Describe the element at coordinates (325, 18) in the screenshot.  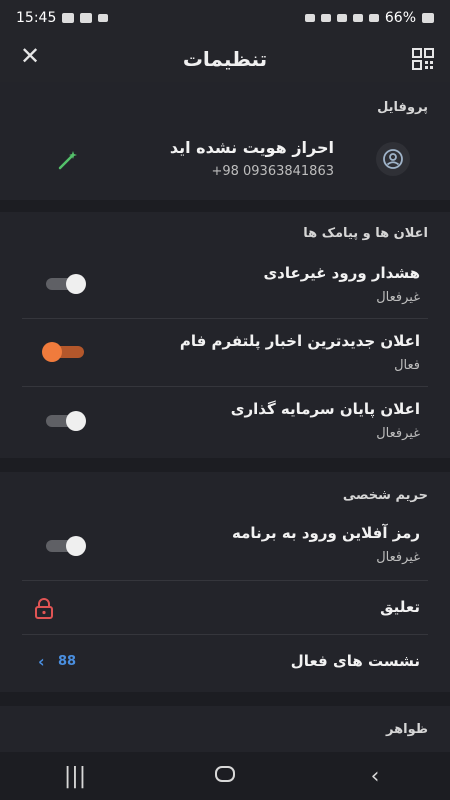
I see `battery-saver-icon` at that location.